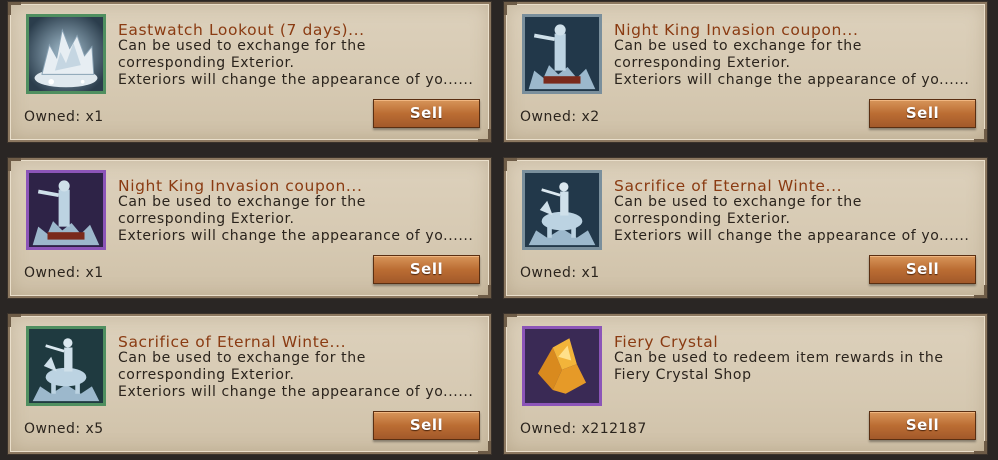 The height and width of the screenshot is (460, 998). What do you see at coordinates (666, 342) in the screenshot?
I see `item-title: Fiery Crystal` at bounding box center [666, 342].